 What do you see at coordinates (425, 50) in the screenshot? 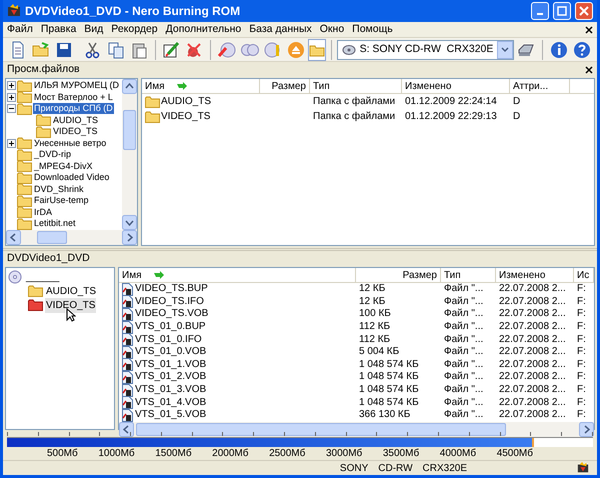
I see `drive-dropdown: S: SONY CD-RW CRX320E` at bounding box center [425, 50].